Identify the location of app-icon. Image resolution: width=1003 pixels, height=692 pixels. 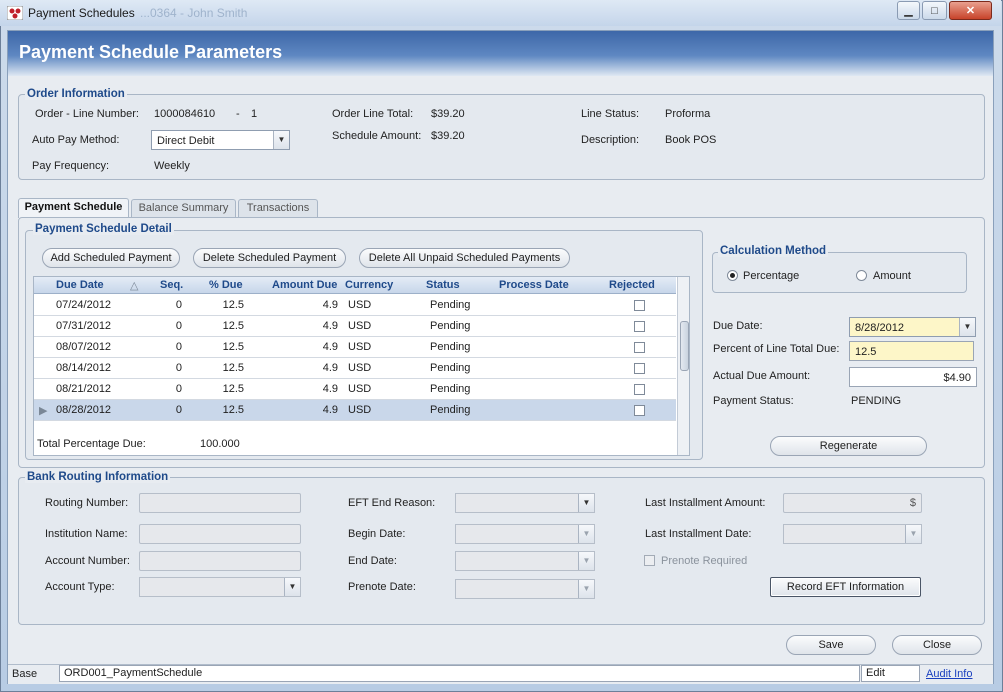
(15, 13).